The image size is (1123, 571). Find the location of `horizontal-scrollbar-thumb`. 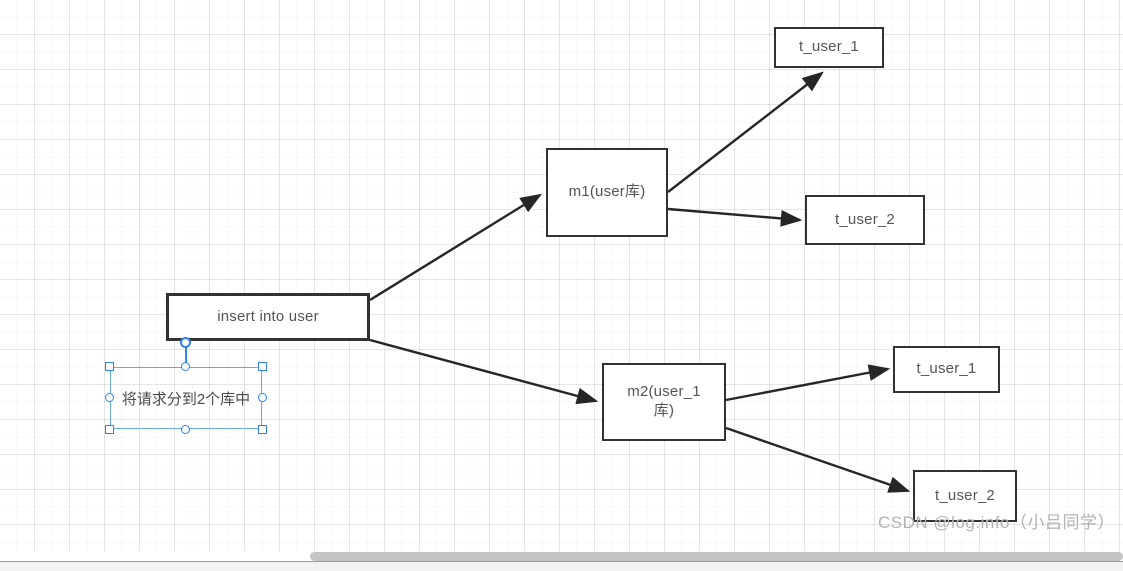

horizontal-scrollbar-thumb is located at coordinates (716, 556).